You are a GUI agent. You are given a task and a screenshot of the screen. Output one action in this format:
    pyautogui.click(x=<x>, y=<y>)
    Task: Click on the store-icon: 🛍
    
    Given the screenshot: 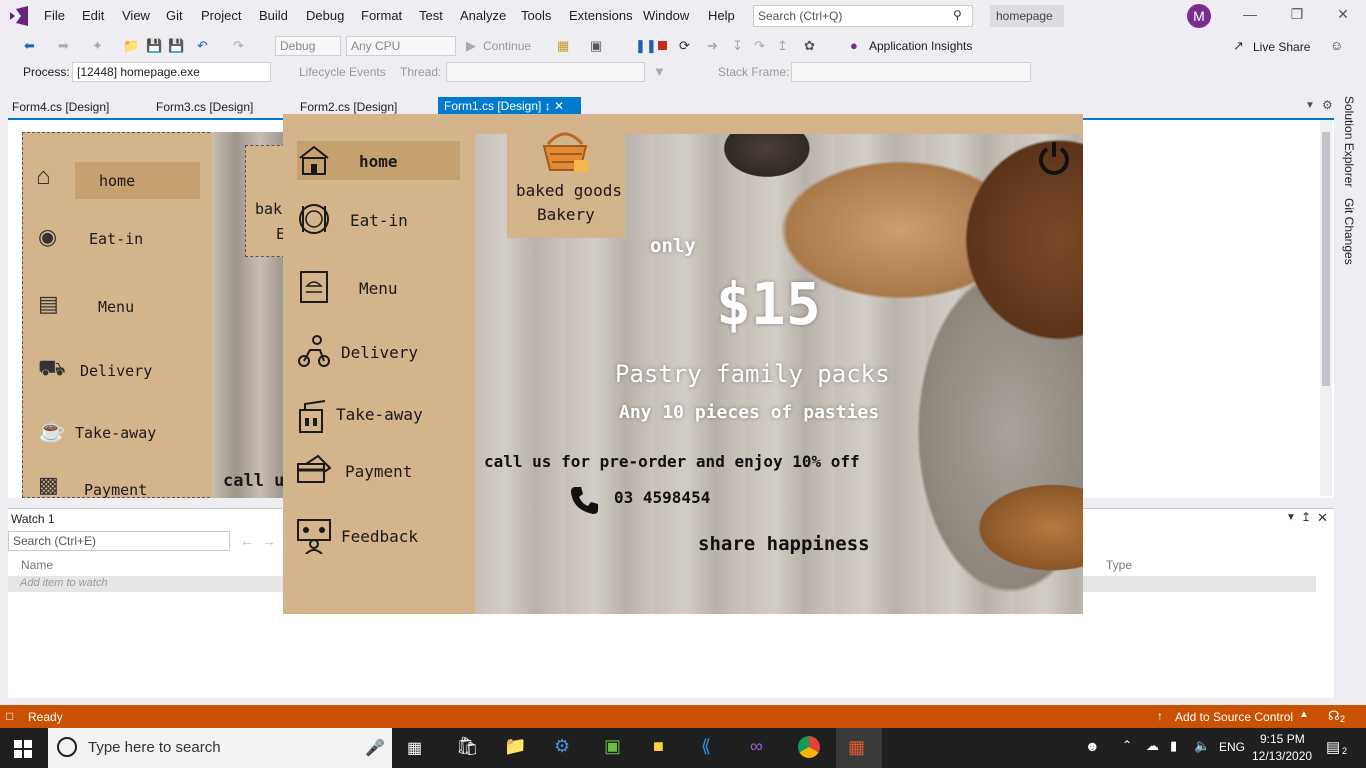 What is the action you would take?
    pyautogui.click(x=467, y=746)
    